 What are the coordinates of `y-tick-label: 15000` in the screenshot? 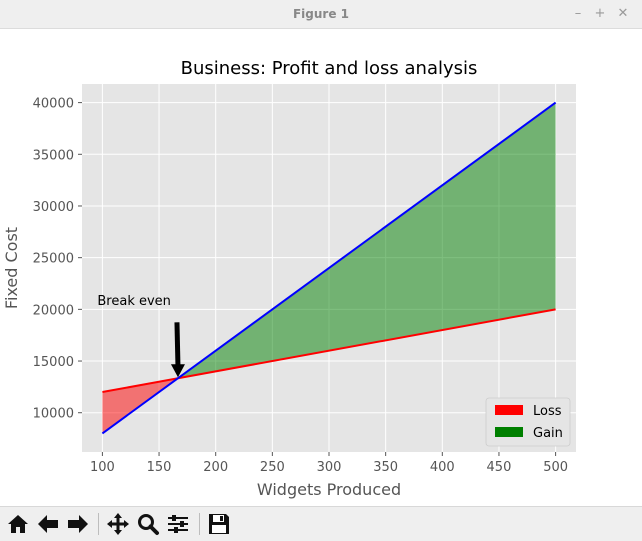 It's located at (53, 362).